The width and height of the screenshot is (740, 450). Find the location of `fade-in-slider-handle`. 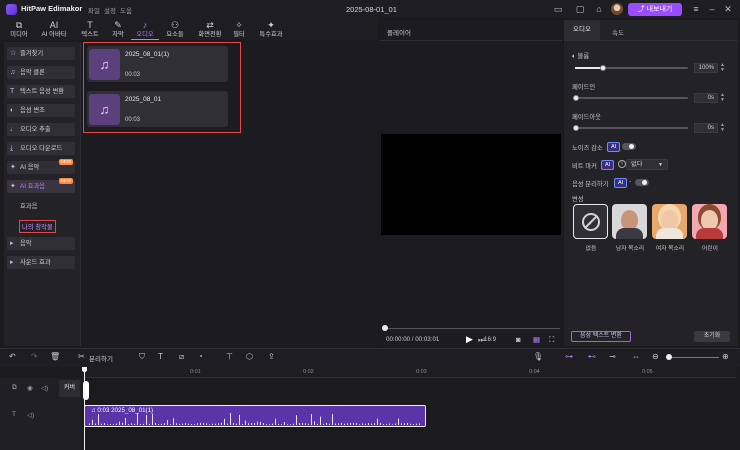

fade-in-slider-handle is located at coordinates (576, 98).